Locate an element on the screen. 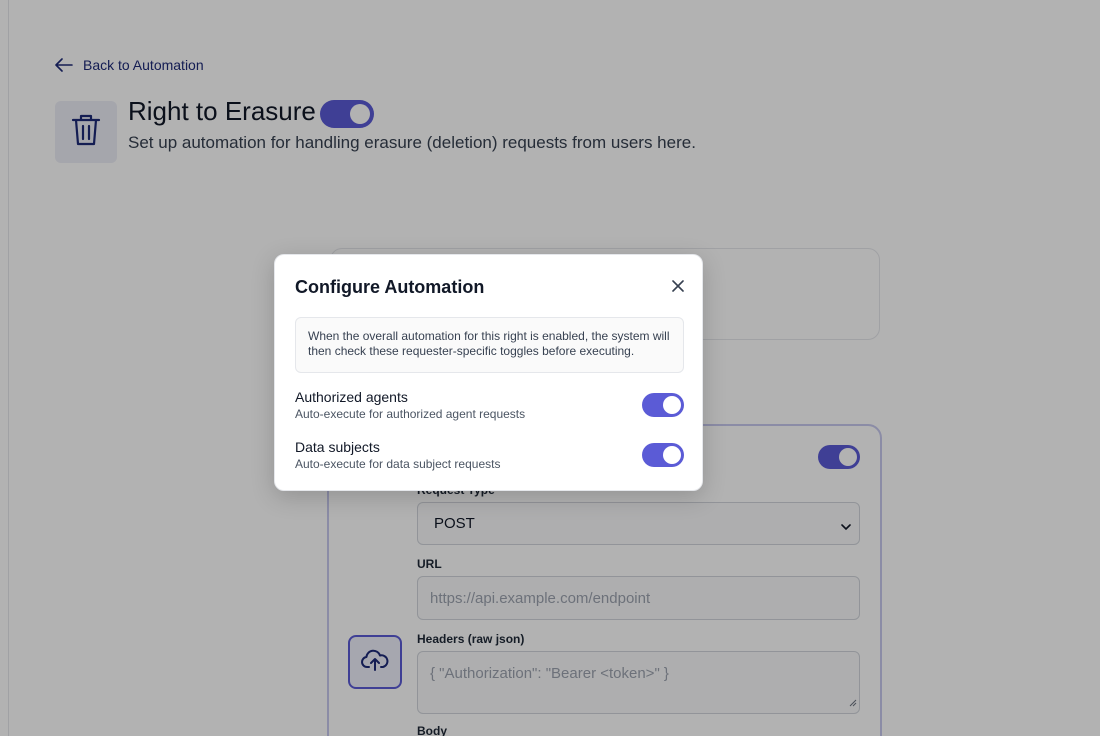  option-title-authorized-agents: Authorized agents is located at coordinates (351, 397).